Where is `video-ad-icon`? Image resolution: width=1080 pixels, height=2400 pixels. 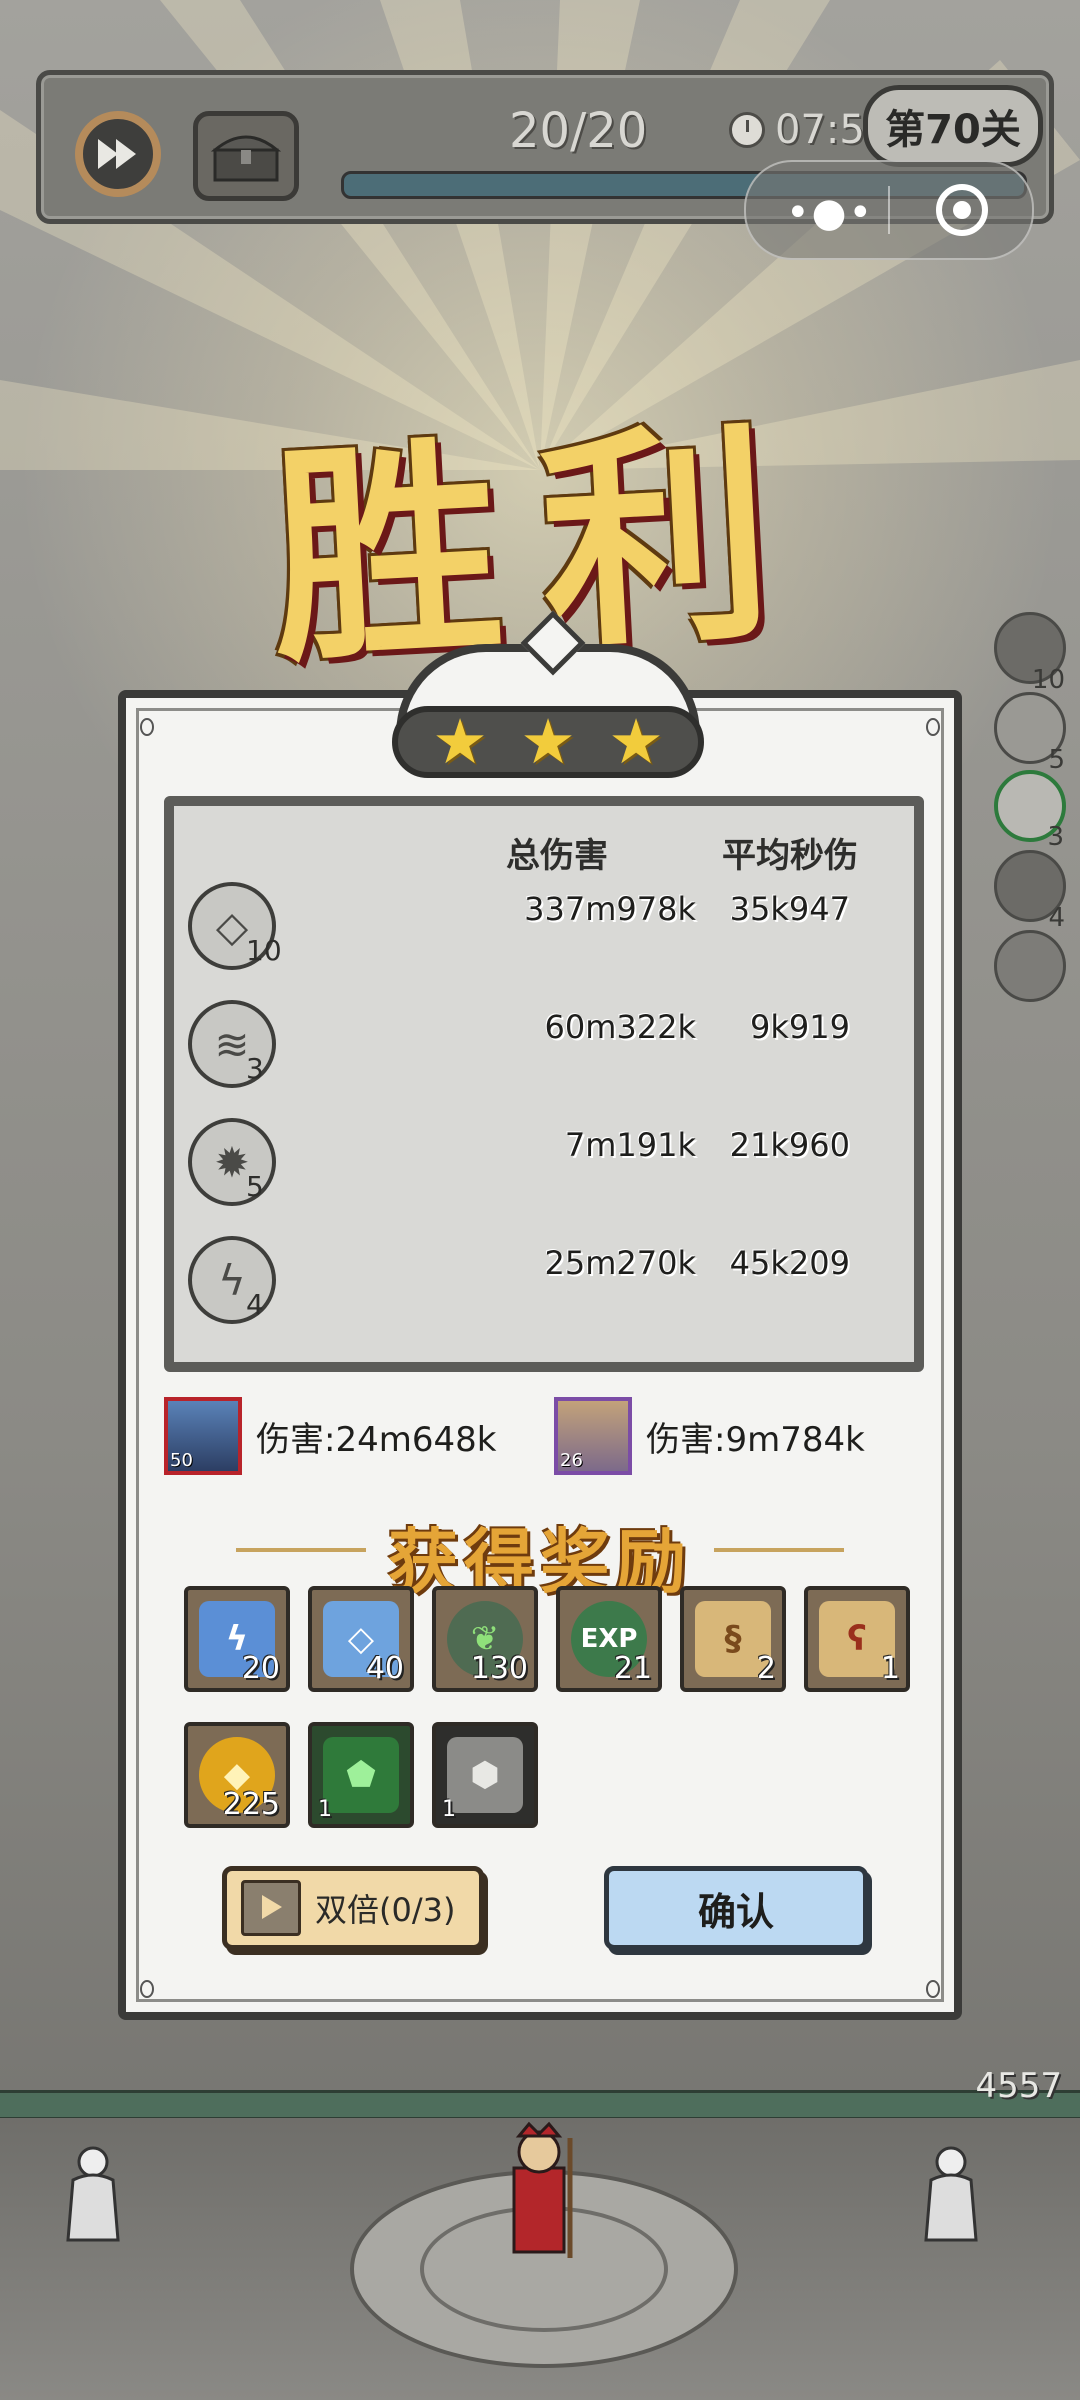
video-ad-icon is located at coordinates (271, 1908).